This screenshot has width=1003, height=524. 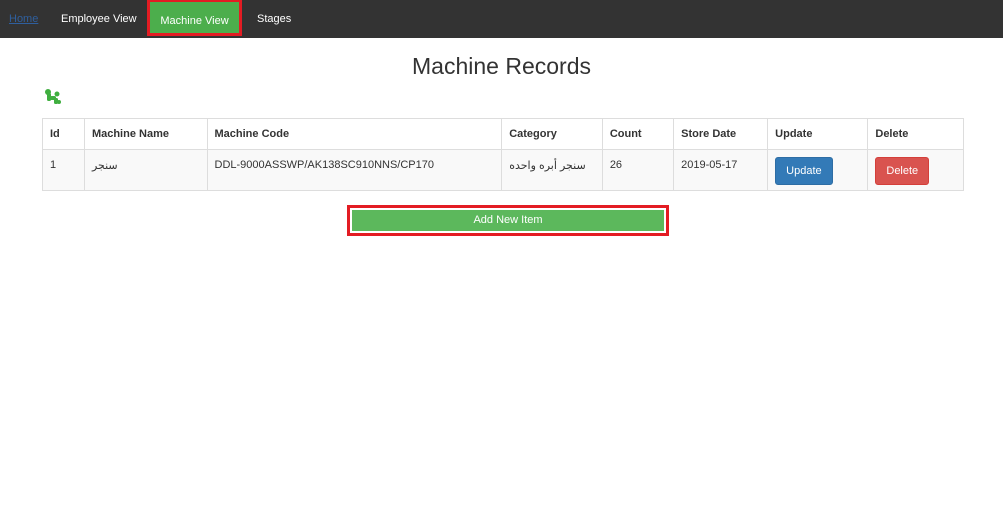 I want to click on header-count: Count, so click(x=638, y=134).